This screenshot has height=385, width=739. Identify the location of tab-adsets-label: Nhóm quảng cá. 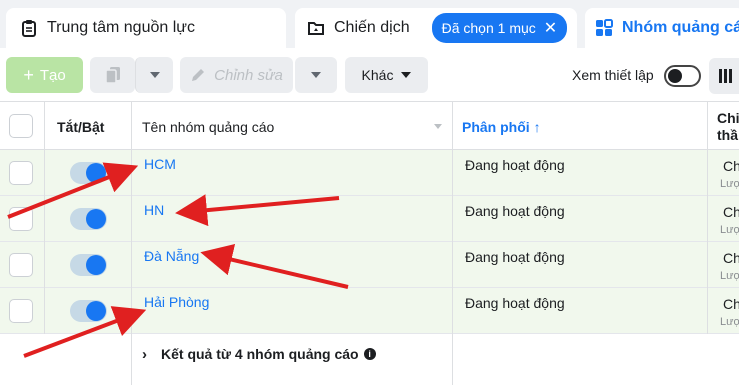
(680, 27).